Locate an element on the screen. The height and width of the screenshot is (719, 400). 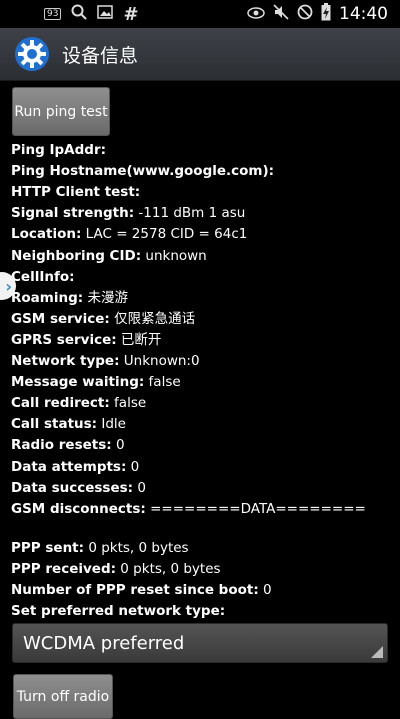
info-row: Roaming: 未漫游 is located at coordinates (69, 298).